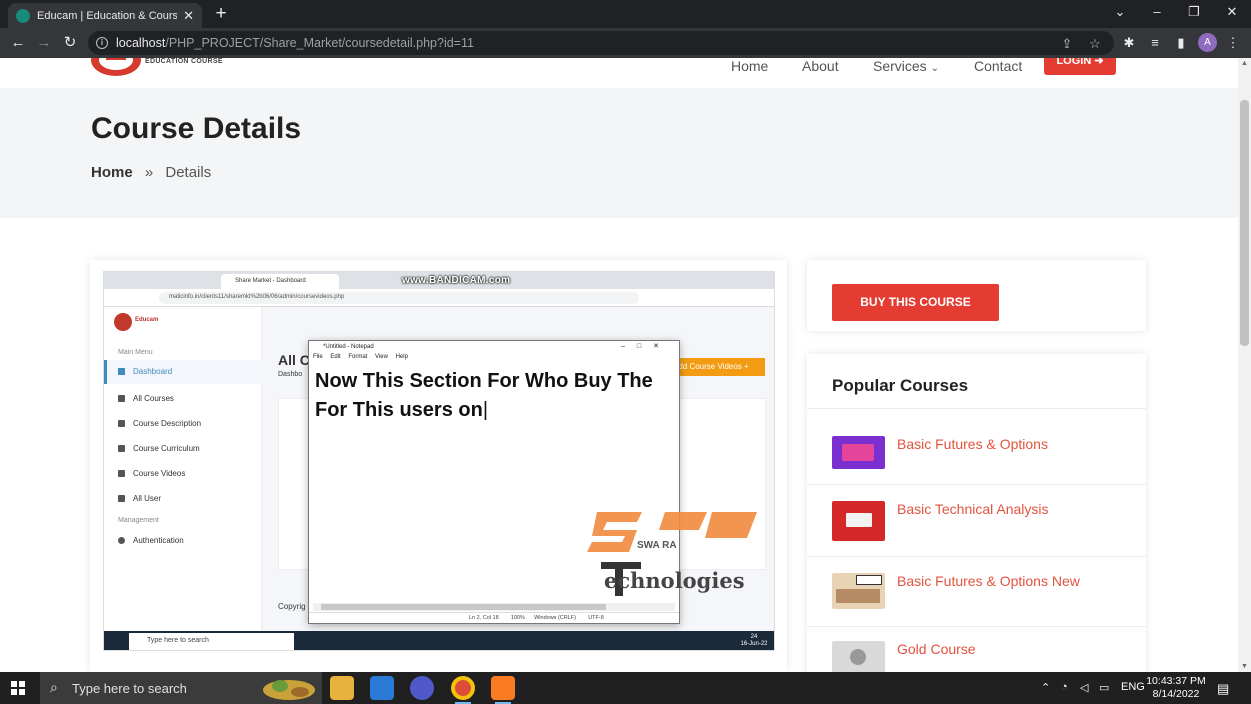  What do you see at coordinates (976, 603) in the screenshot?
I see `popular-course-item: Basic Futures & Options New` at bounding box center [976, 603].